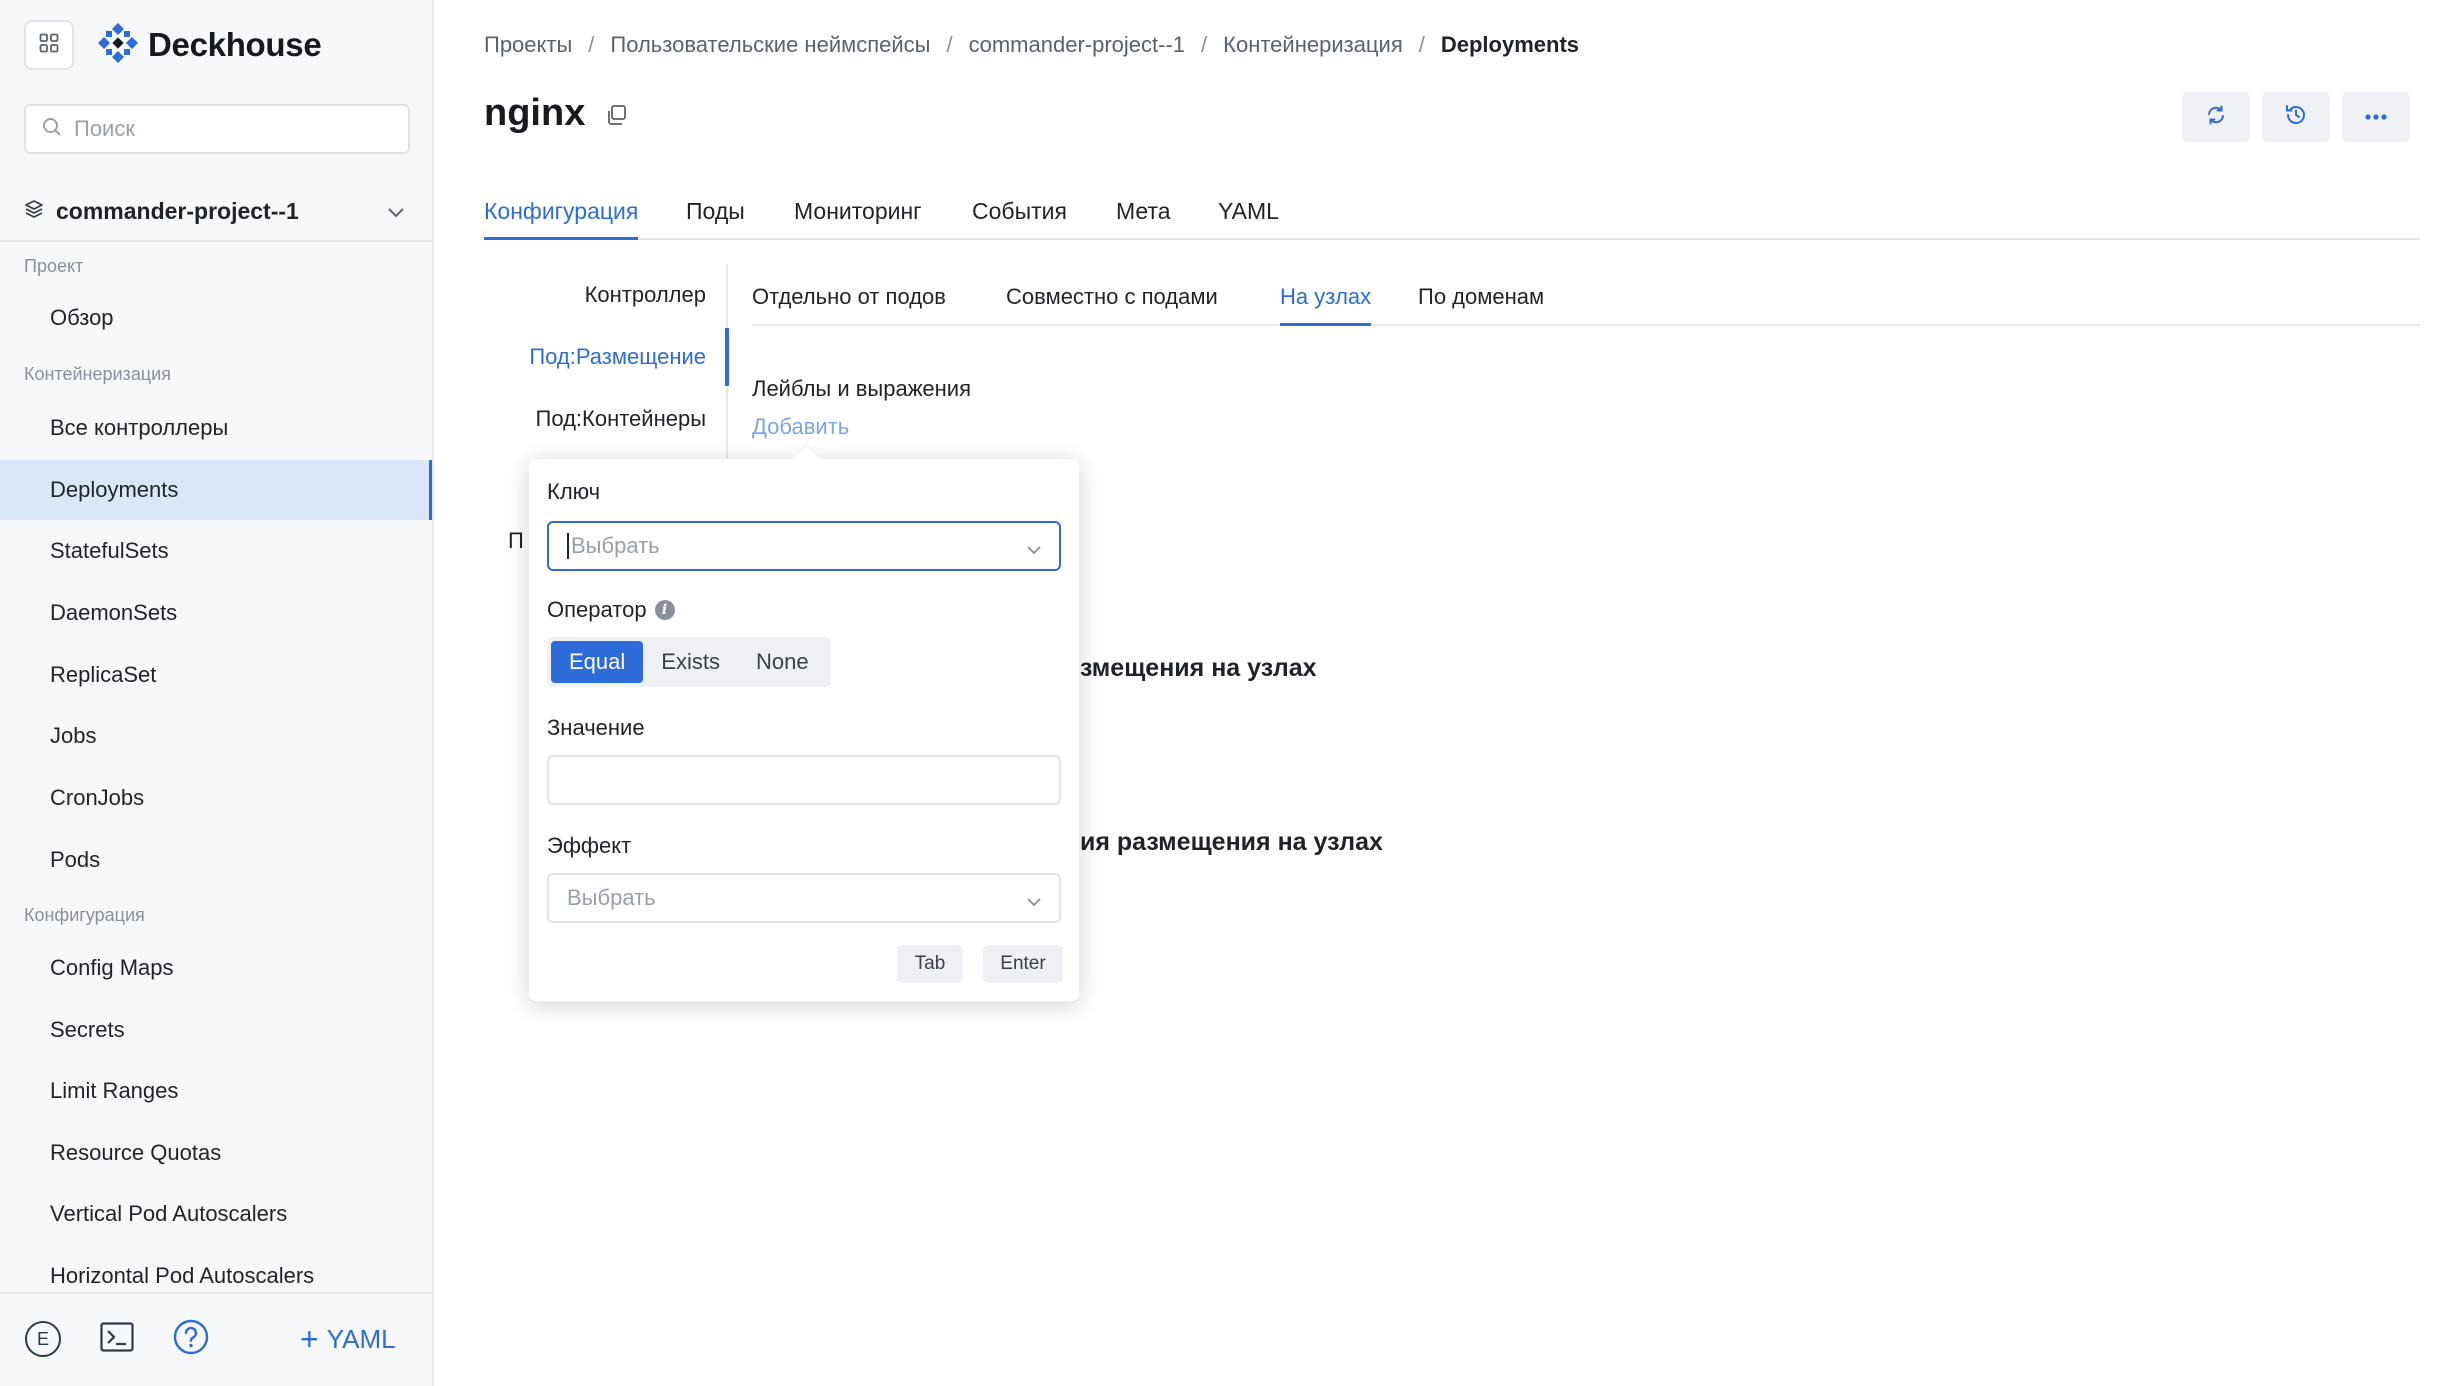 This screenshot has height=1386, width=2464. I want to click on more-actions-button, so click(2376, 117).